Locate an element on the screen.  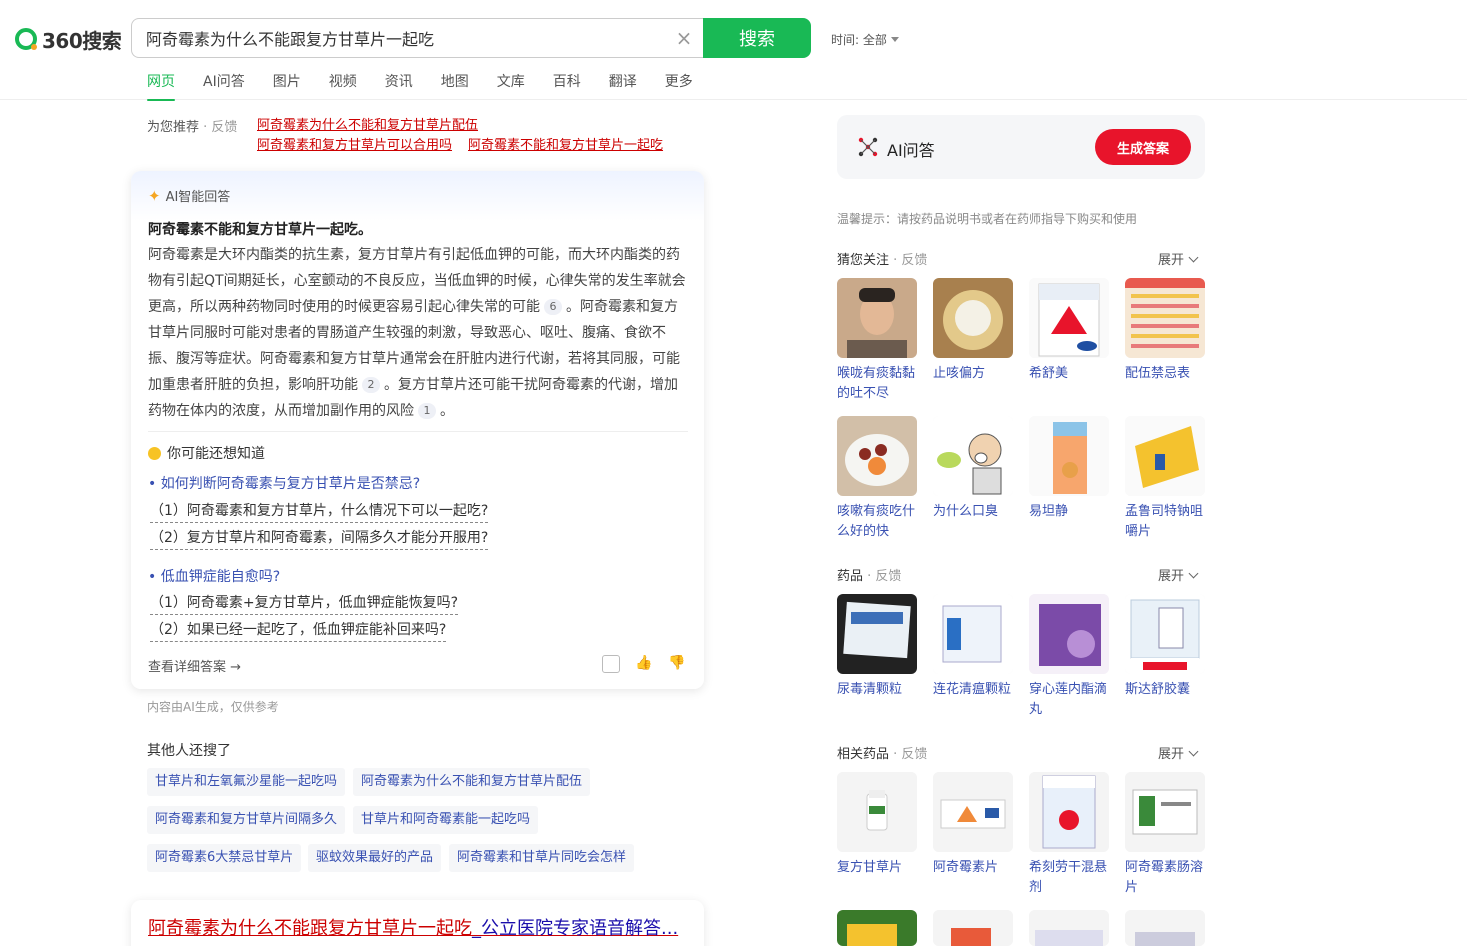
card-item: 孟鲁司特钠咀嚼片 is located at coordinates (1165, 479).